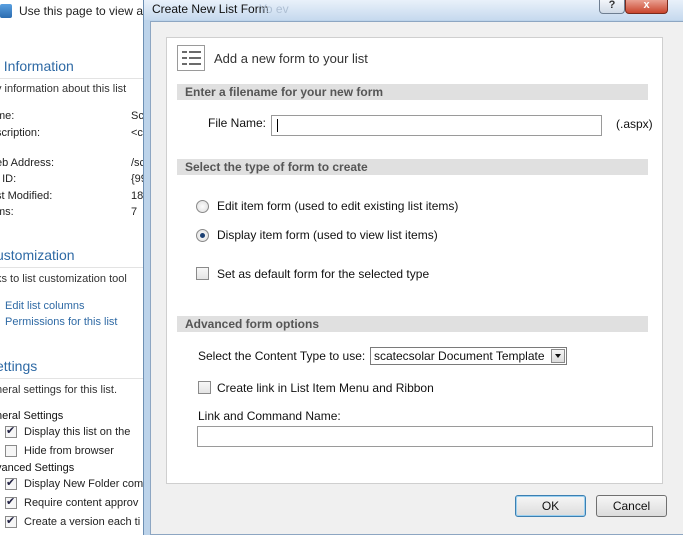 This screenshot has height=535, width=683. I want to click on list-form-icon, so click(191, 58).